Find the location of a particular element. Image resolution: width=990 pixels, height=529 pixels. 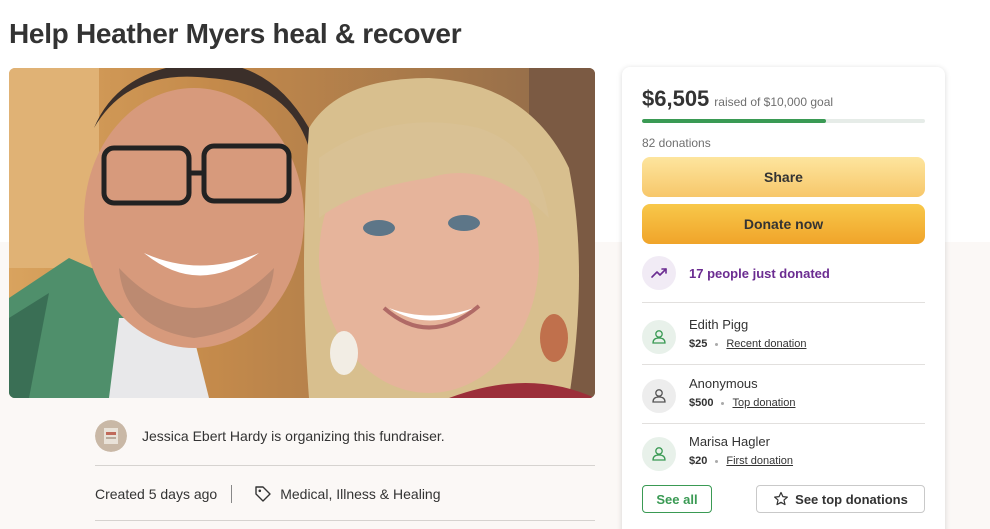

donor-amount: $500 is located at coordinates (701, 403).